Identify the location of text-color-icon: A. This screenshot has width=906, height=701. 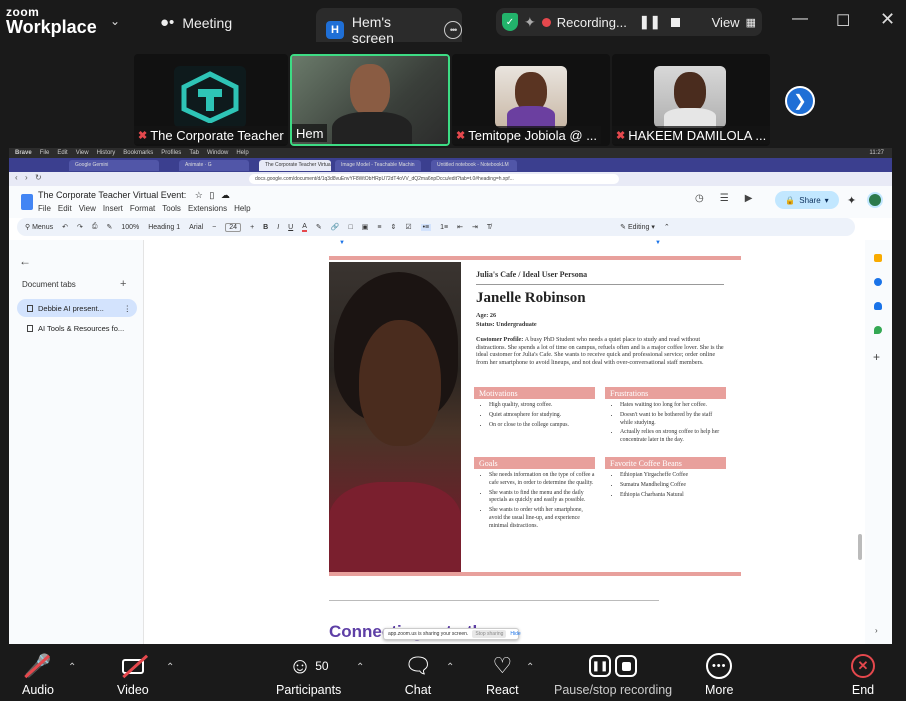
(304, 227).